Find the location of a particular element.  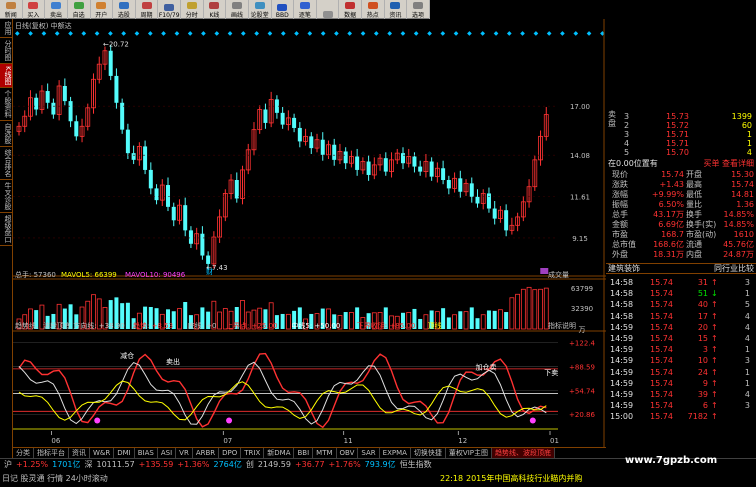

left-tab: 个股资料 is located at coordinates (6, 104).